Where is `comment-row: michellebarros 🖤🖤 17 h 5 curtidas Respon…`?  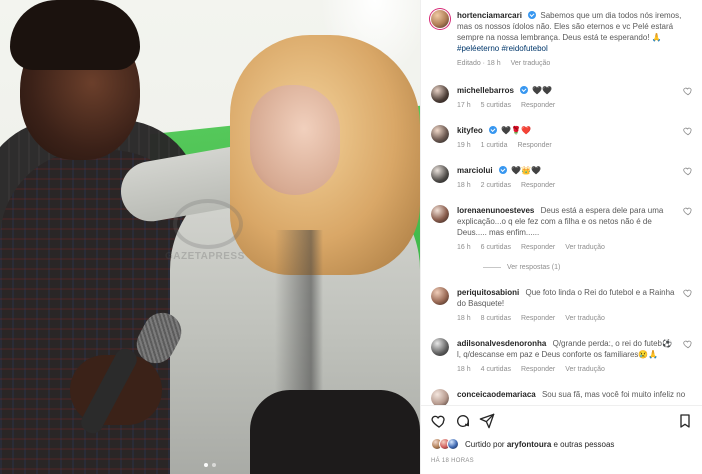
comment-row: michellebarros 🖤🖤 17 h 5 curtidas Respon… is located at coordinates (562, 98).